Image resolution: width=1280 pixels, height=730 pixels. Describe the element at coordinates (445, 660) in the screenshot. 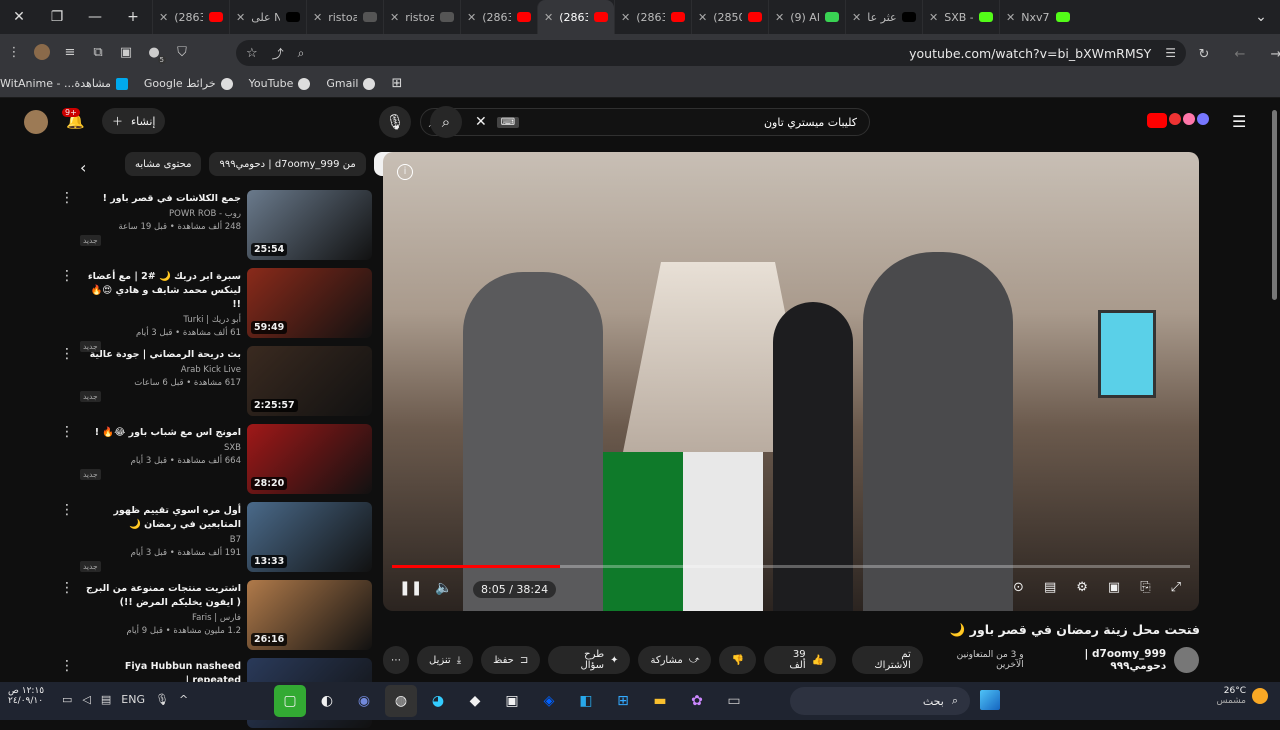

I see `download-button: ⤓ تنزيل` at that location.